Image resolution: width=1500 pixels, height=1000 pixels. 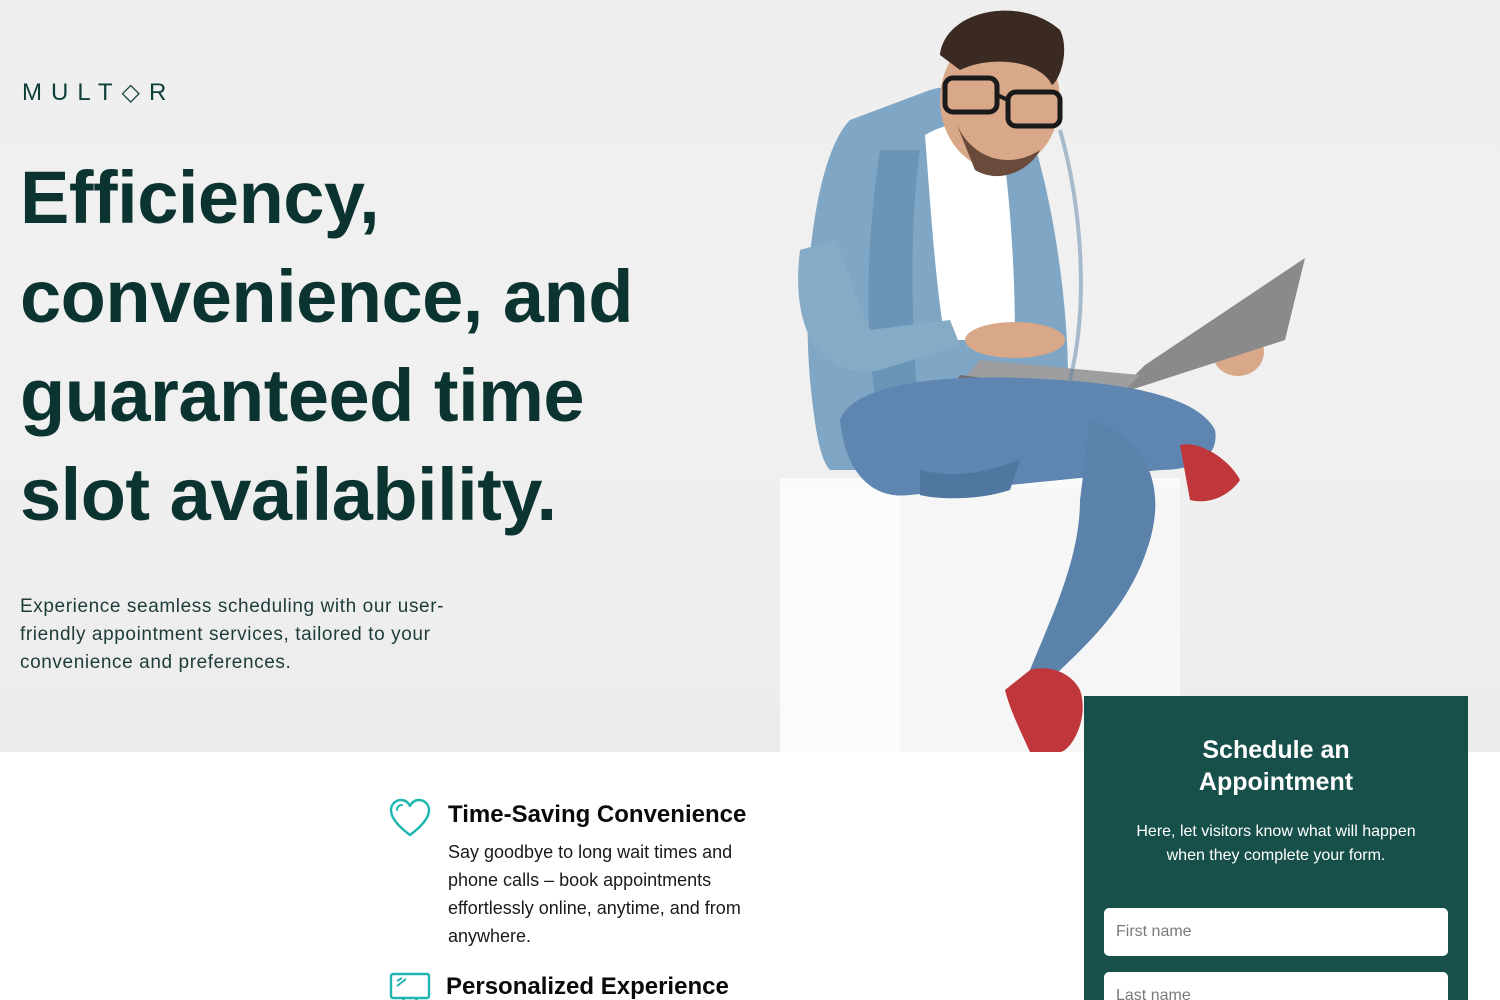 What do you see at coordinates (410, 986) in the screenshot?
I see `monitor-icon` at bounding box center [410, 986].